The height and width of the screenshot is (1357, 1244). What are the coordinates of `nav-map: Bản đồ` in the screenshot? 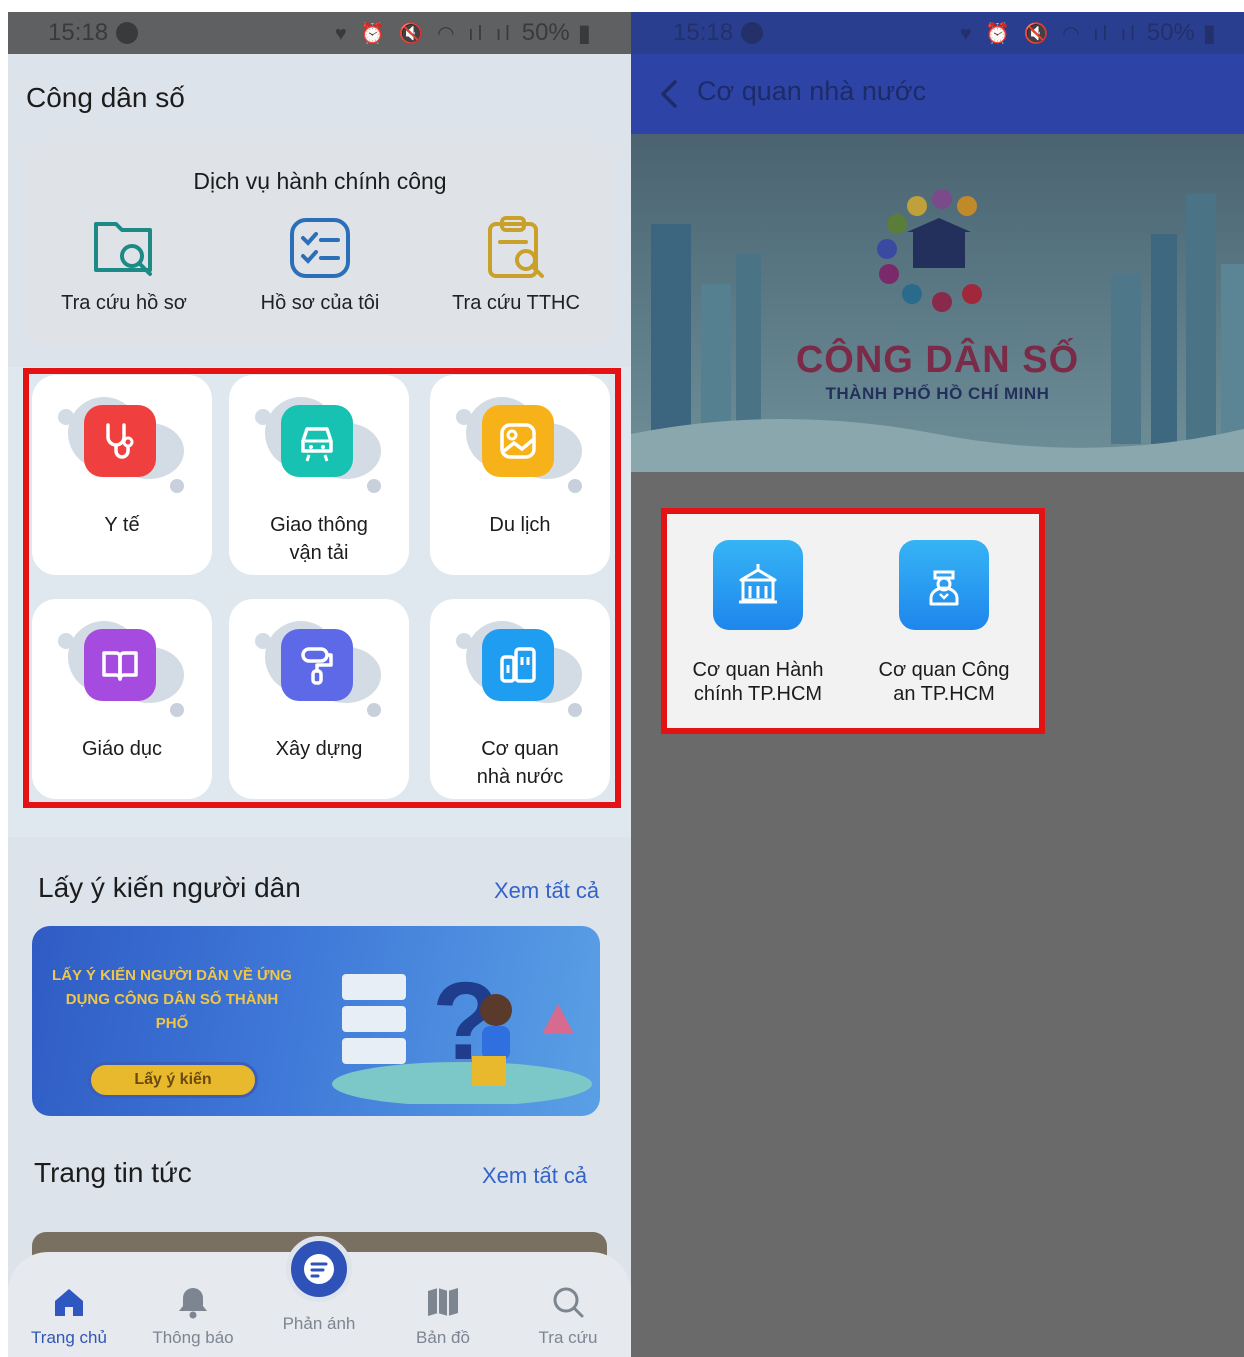 It's located at (443, 1315).